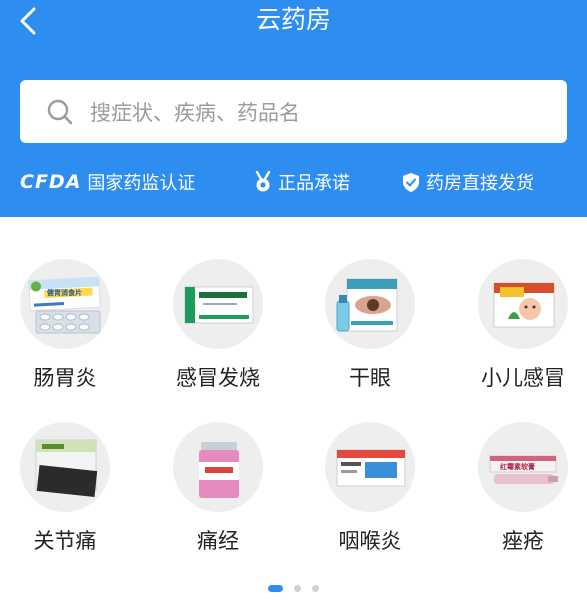 Image resolution: width=587 pixels, height=600 pixels. I want to click on category-dry-eye: 干眼, so click(370, 334).